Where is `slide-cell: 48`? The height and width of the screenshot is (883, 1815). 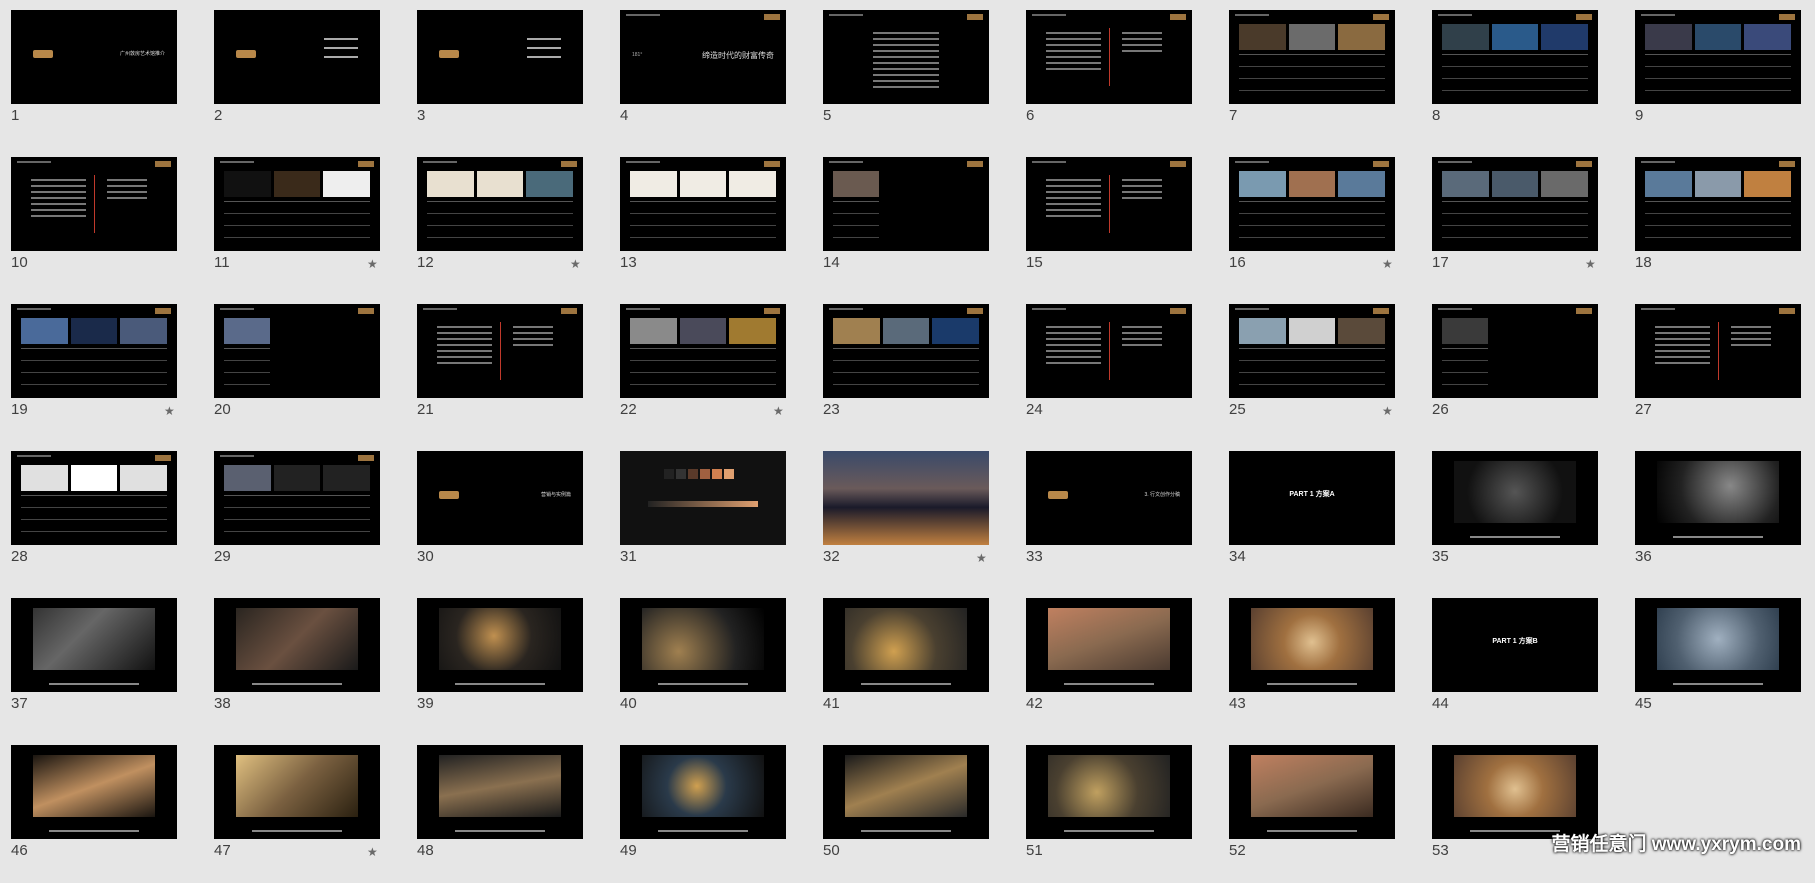
slide-cell: 48 is located at coordinates (508, 809).